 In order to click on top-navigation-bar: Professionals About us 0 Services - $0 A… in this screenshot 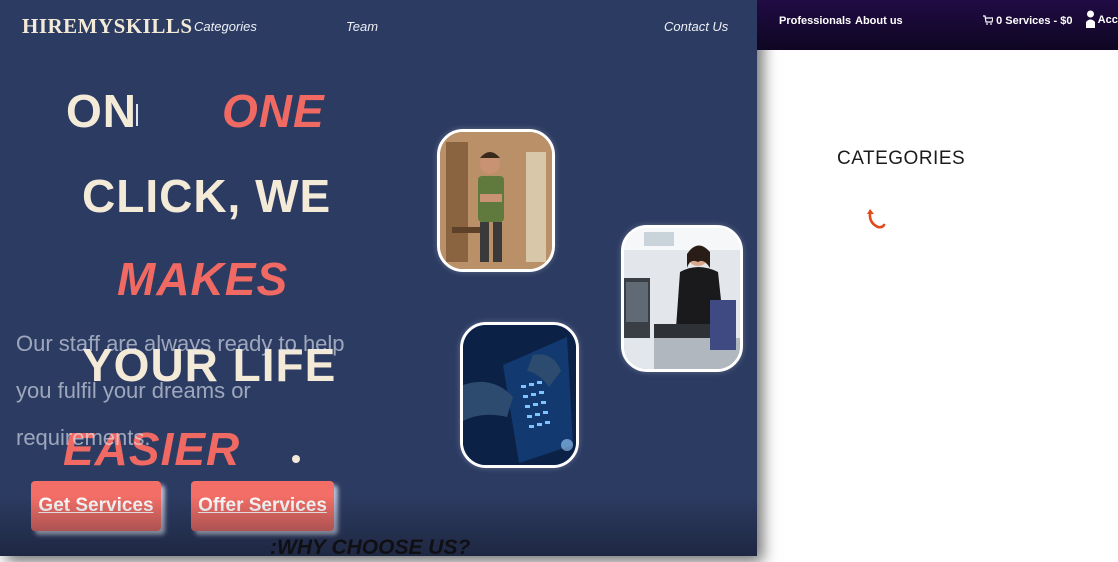, I will do `click(937, 25)`.